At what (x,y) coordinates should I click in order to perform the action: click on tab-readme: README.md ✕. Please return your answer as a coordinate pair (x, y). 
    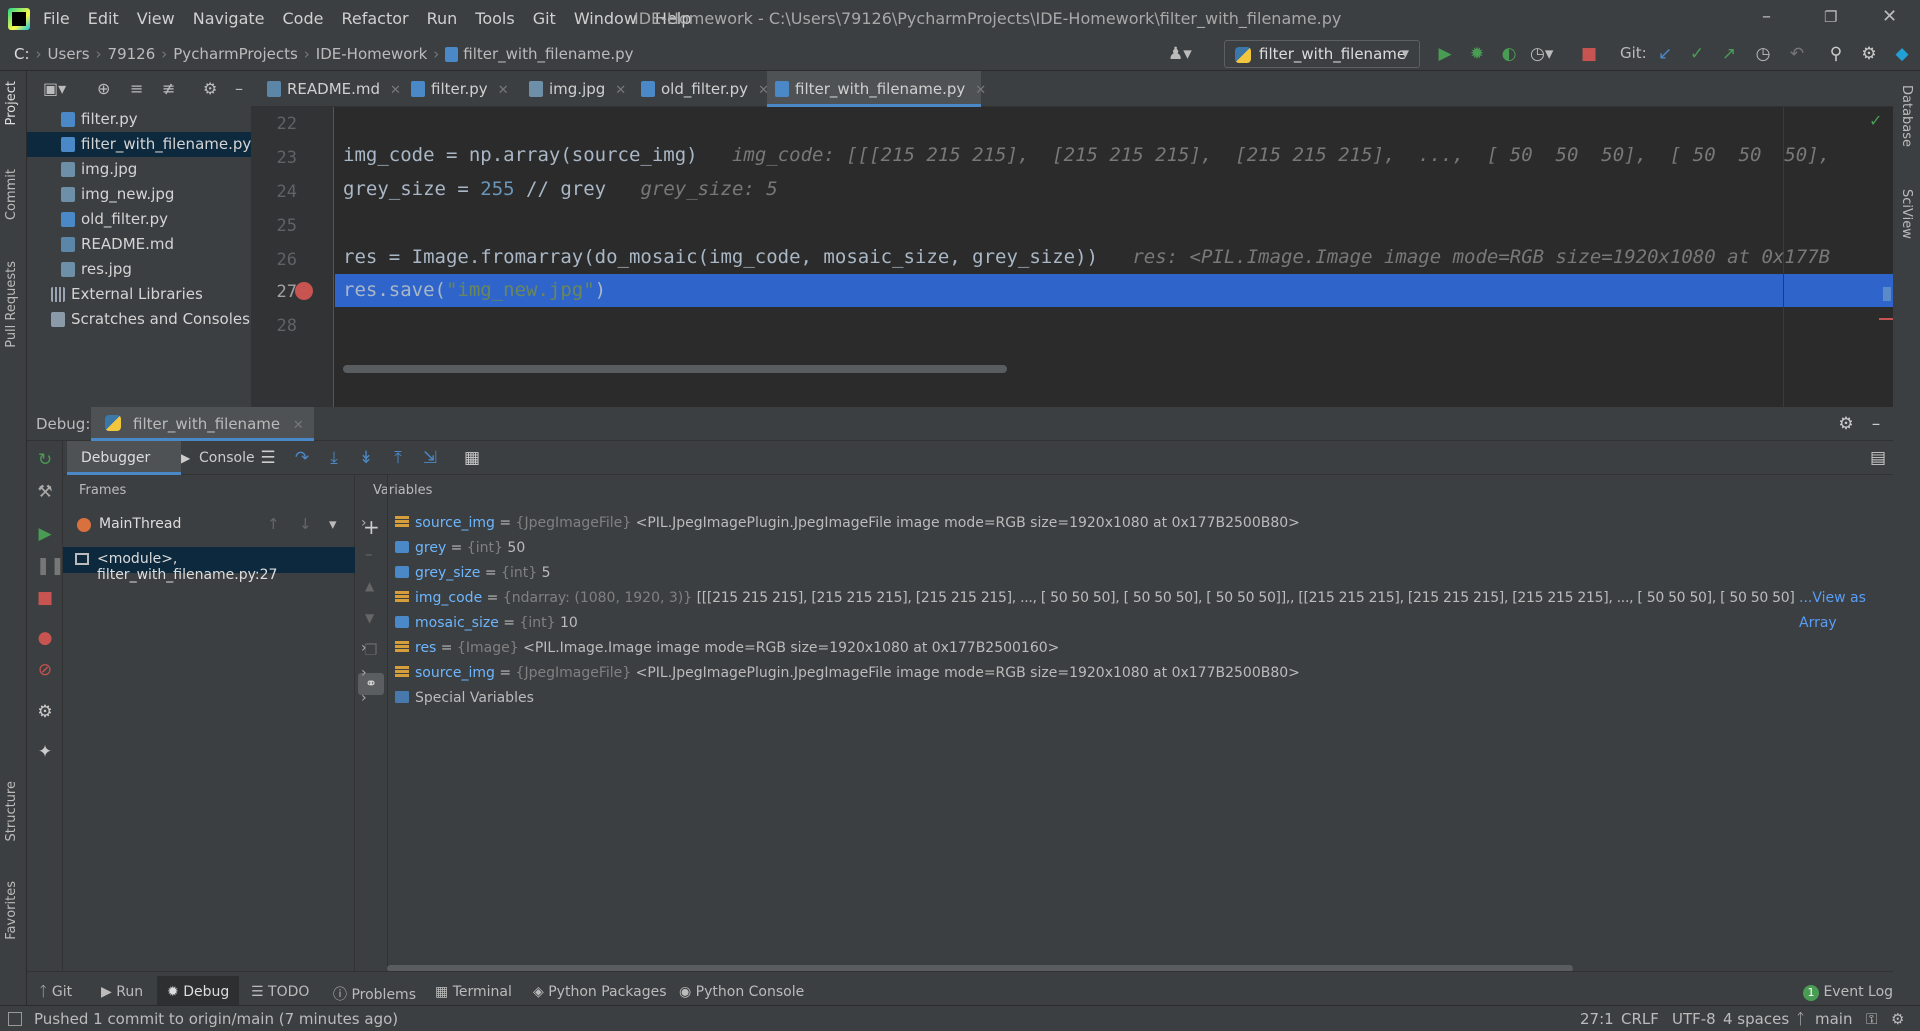
    Looking at the image, I should click on (330, 89).